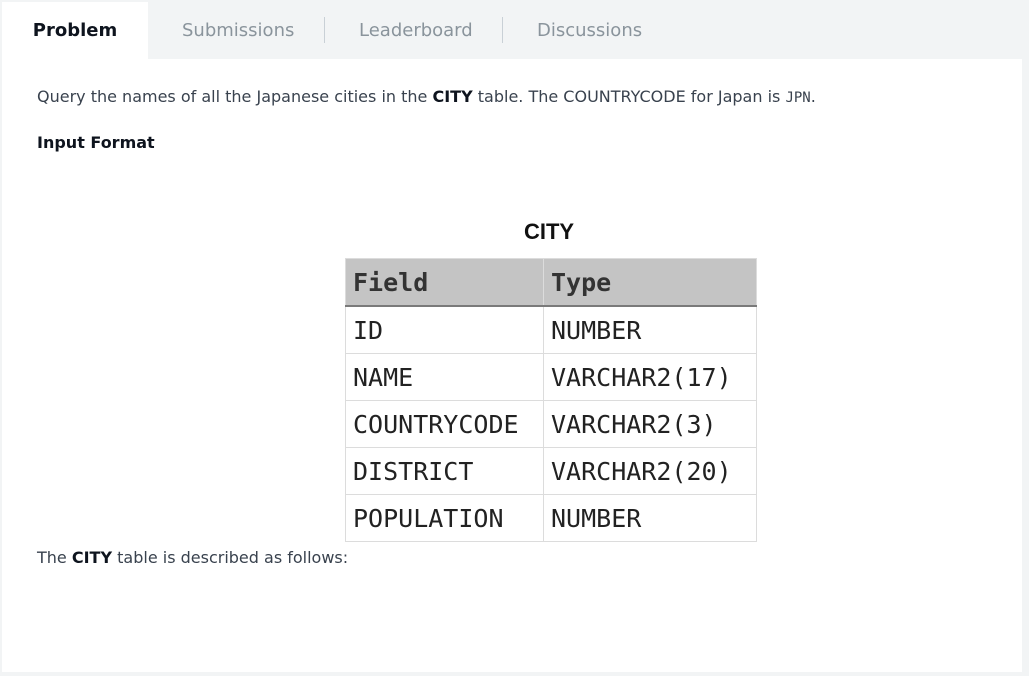 This screenshot has width=1029, height=676. What do you see at coordinates (813, 96) in the screenshot?
I see `statement-text: .` at bounding box center [813, 96].